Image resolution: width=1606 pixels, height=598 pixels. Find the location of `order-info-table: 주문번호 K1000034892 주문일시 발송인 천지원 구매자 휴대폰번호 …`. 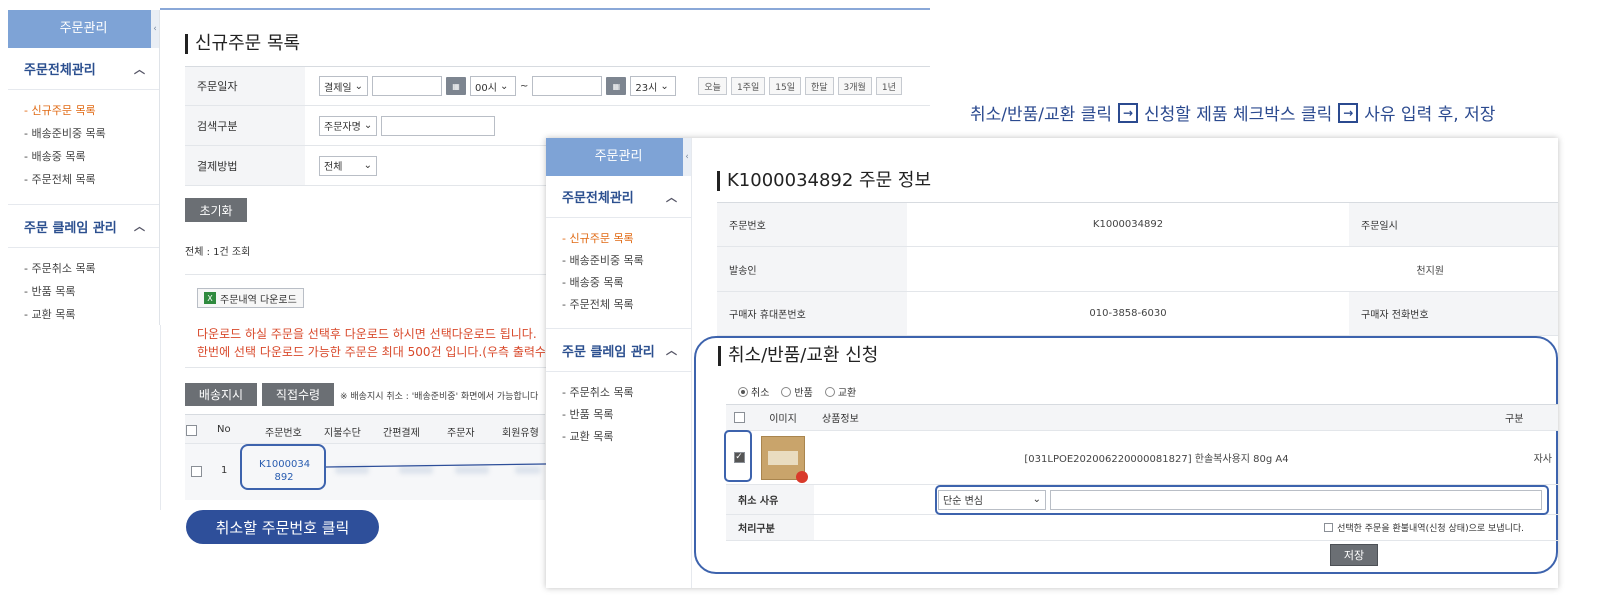

order-info-table: 주문번호 K1000034892 주문일시 발송인 천지원 구매자 휴대폰번호 … is located at coordinates (1137, 269).